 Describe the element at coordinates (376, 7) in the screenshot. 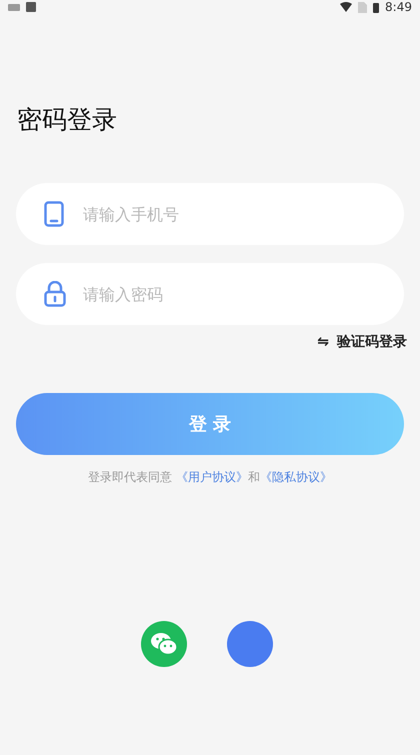

I see `battery-icon` at that location.